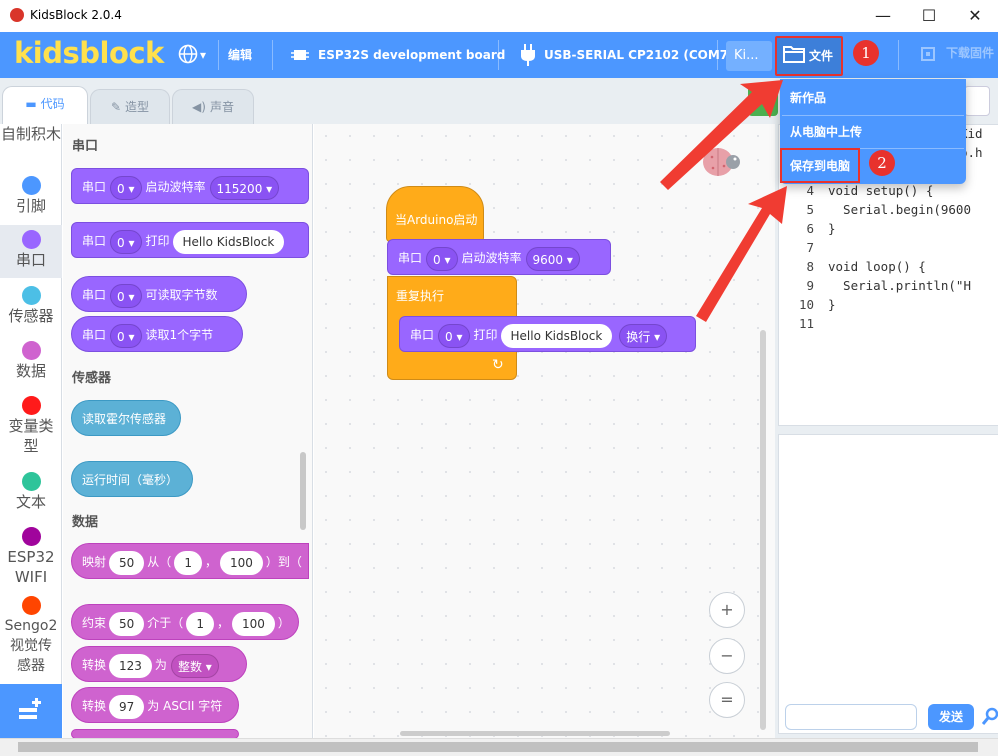 The width and height of the screenshot is (998, 756). What do you see at coordinates (92, 378) in the screenshot?
I see `palette-heading-sensors: 传感器` at bounding box center [92, 378].